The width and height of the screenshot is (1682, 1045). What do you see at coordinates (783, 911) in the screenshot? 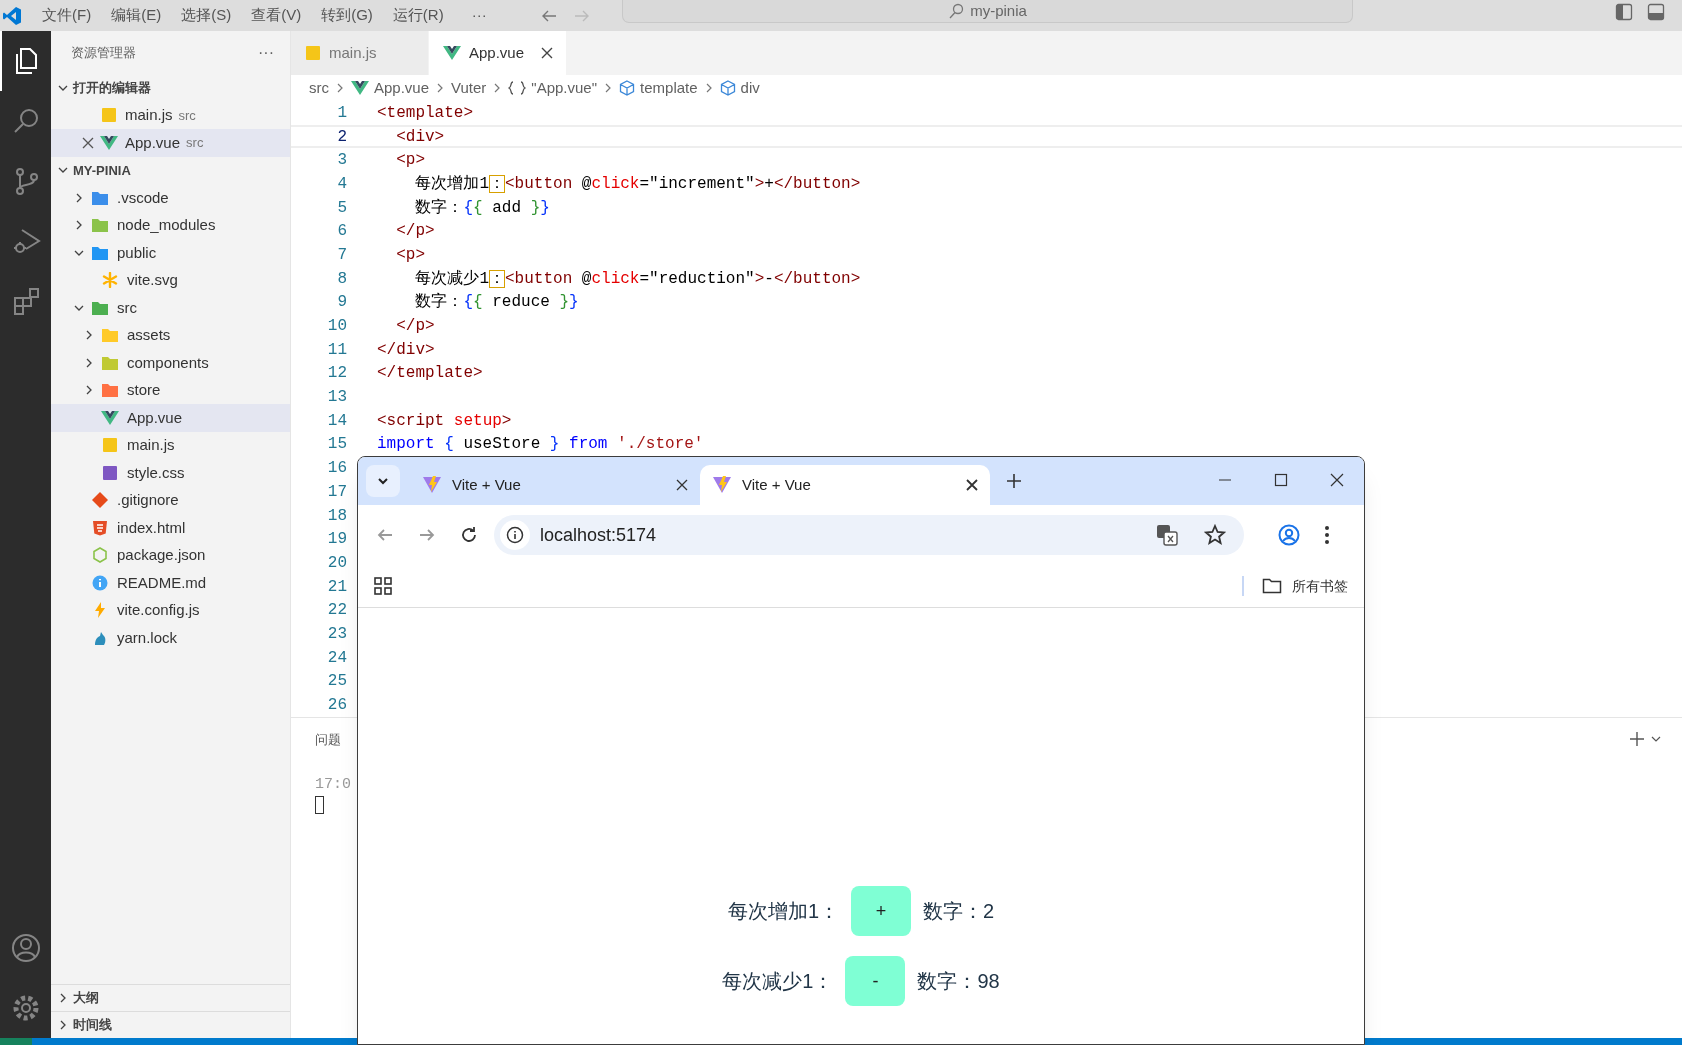
I see `row-label: 每次增加1：` at bounding box center [783, 911].